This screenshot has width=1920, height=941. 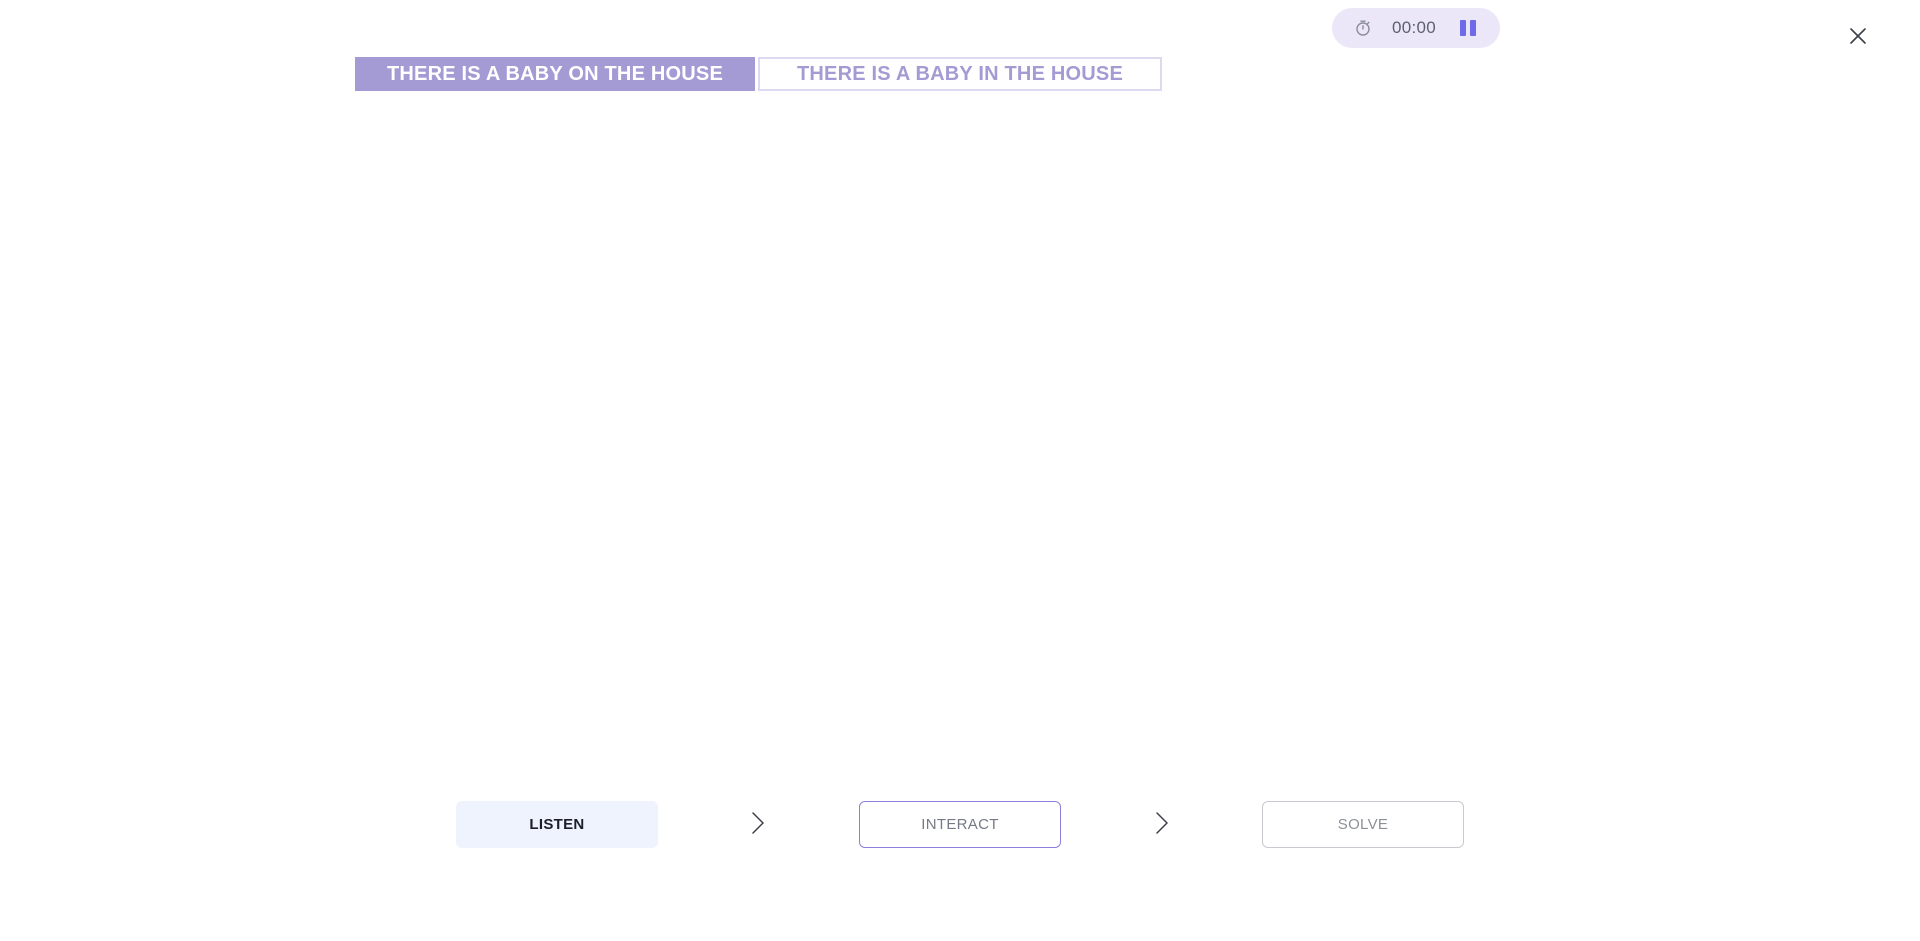 I want to click on pause-bar-left, so click(x=1463, y=28).